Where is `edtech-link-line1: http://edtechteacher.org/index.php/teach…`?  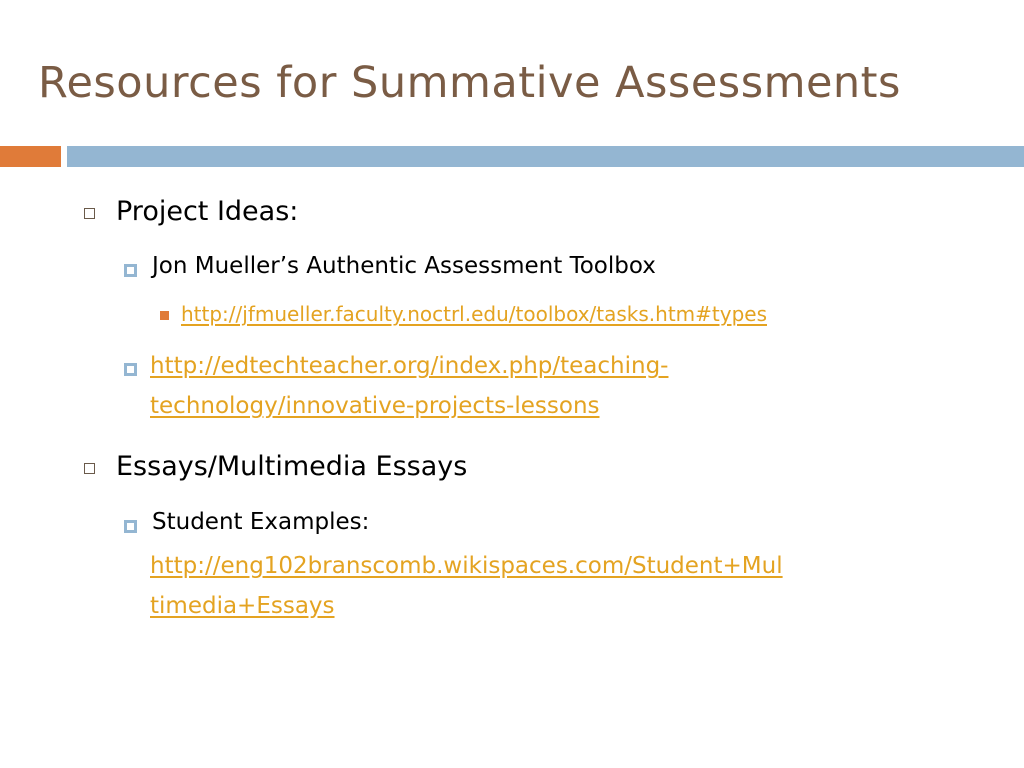 edtech-link-line1: http://edtechteacher.org/index.php/teach… is located at coordinates (409, 366).